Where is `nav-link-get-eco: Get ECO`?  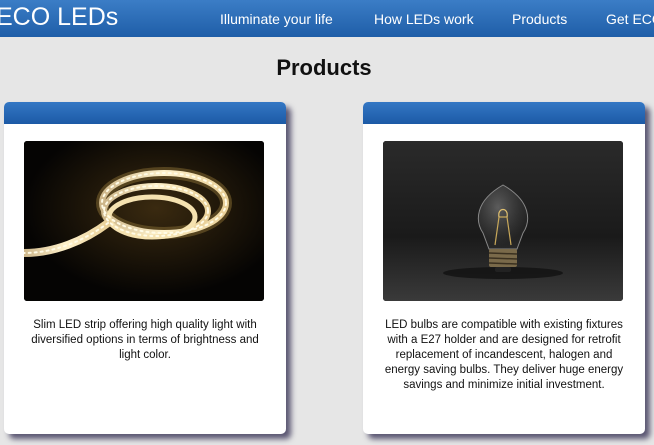 nav-link-get-eco: Get ECO is located at coordinates (630, 19).